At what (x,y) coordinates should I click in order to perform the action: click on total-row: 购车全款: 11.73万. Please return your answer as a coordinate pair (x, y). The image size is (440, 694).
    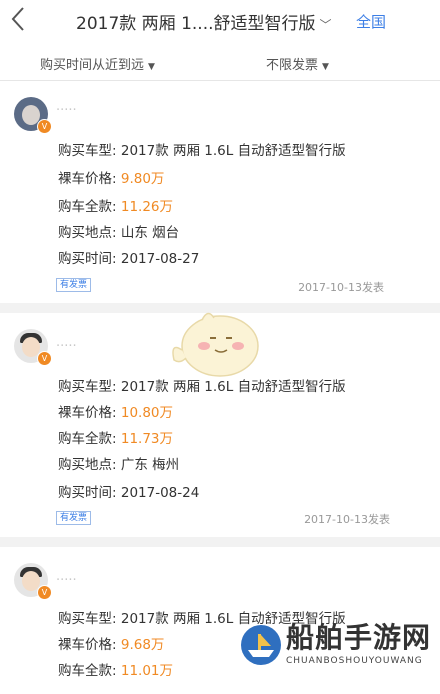
    Looking at the image, I should click on (116, 439).